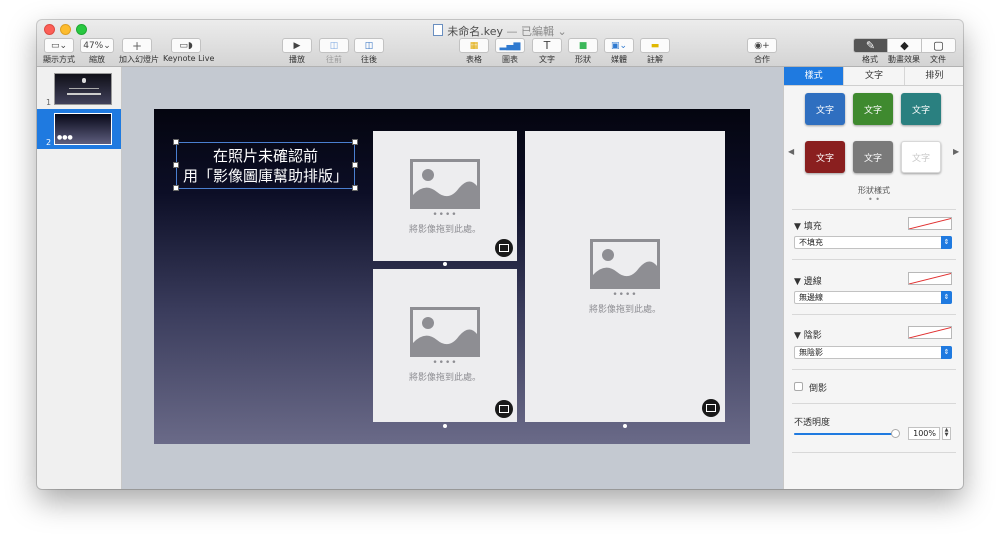 This screenshot has width=1000, height=542. What do you see at coordinates (956, 151) in the screenshot?
I see `chevron-right-icon: ▶` at bounding box center [956, 151].